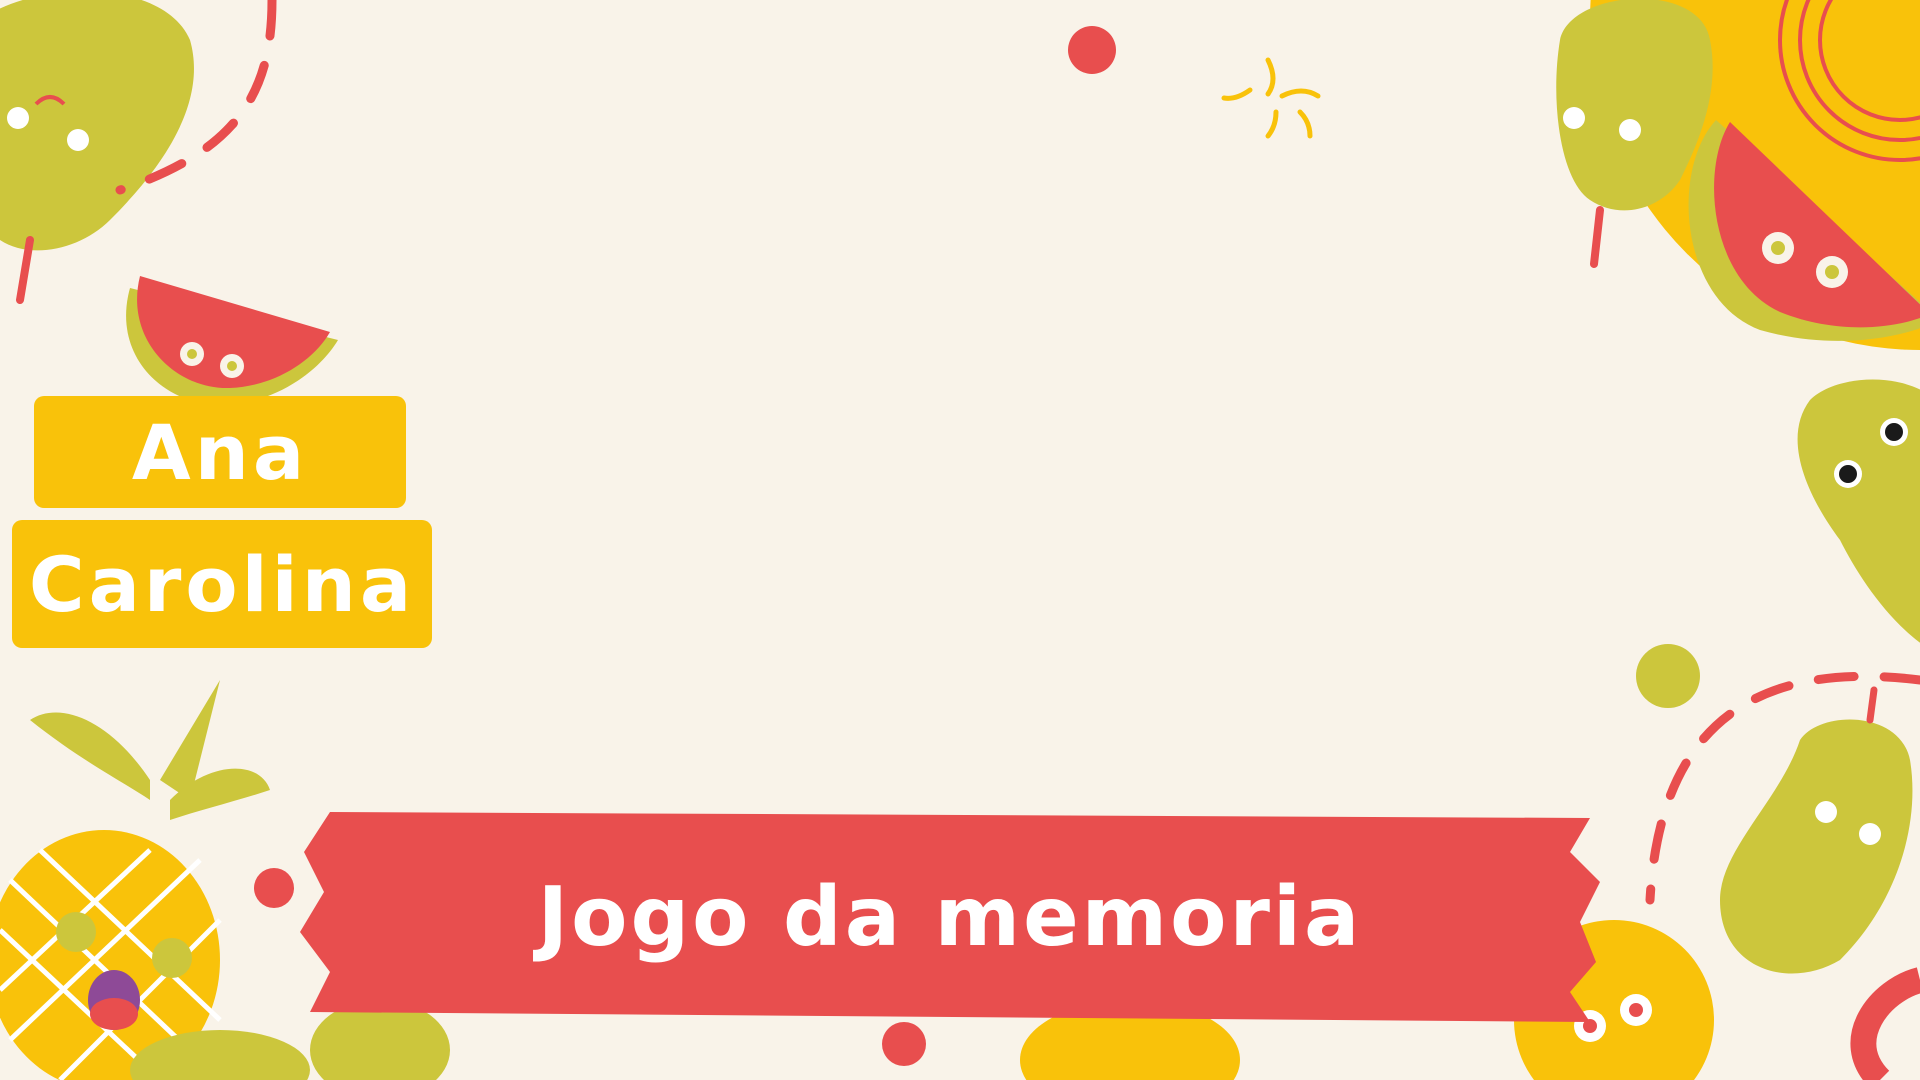 Image resolution: width=1920 pixels, height=1080 pixels. What do you see at coordinates (1271, 98) in the screenshot?
I see `sparkle-icon` at bounding box center [1271, 98].